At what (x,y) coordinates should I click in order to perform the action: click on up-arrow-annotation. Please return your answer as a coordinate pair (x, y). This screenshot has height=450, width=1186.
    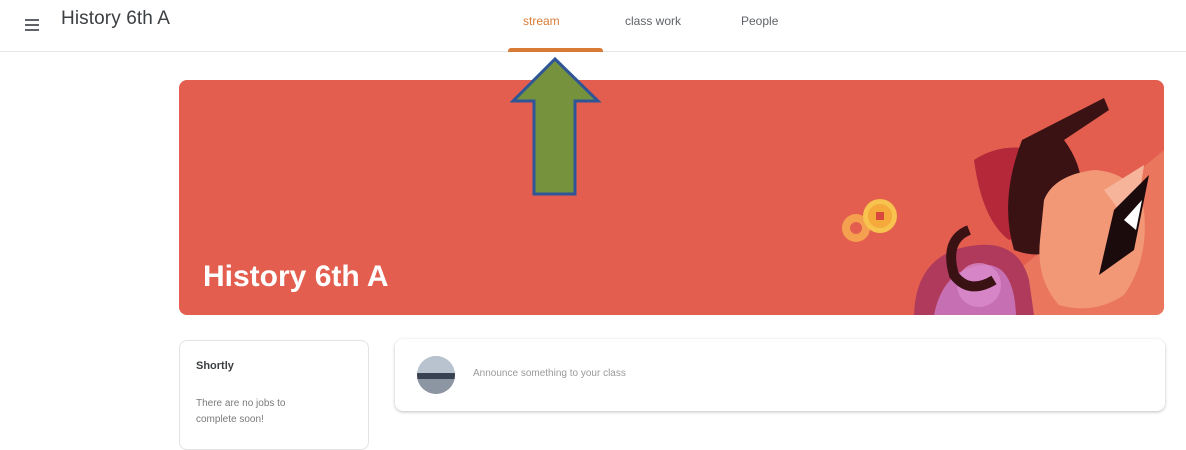
    Looking at the image, I should click on (556, 126).